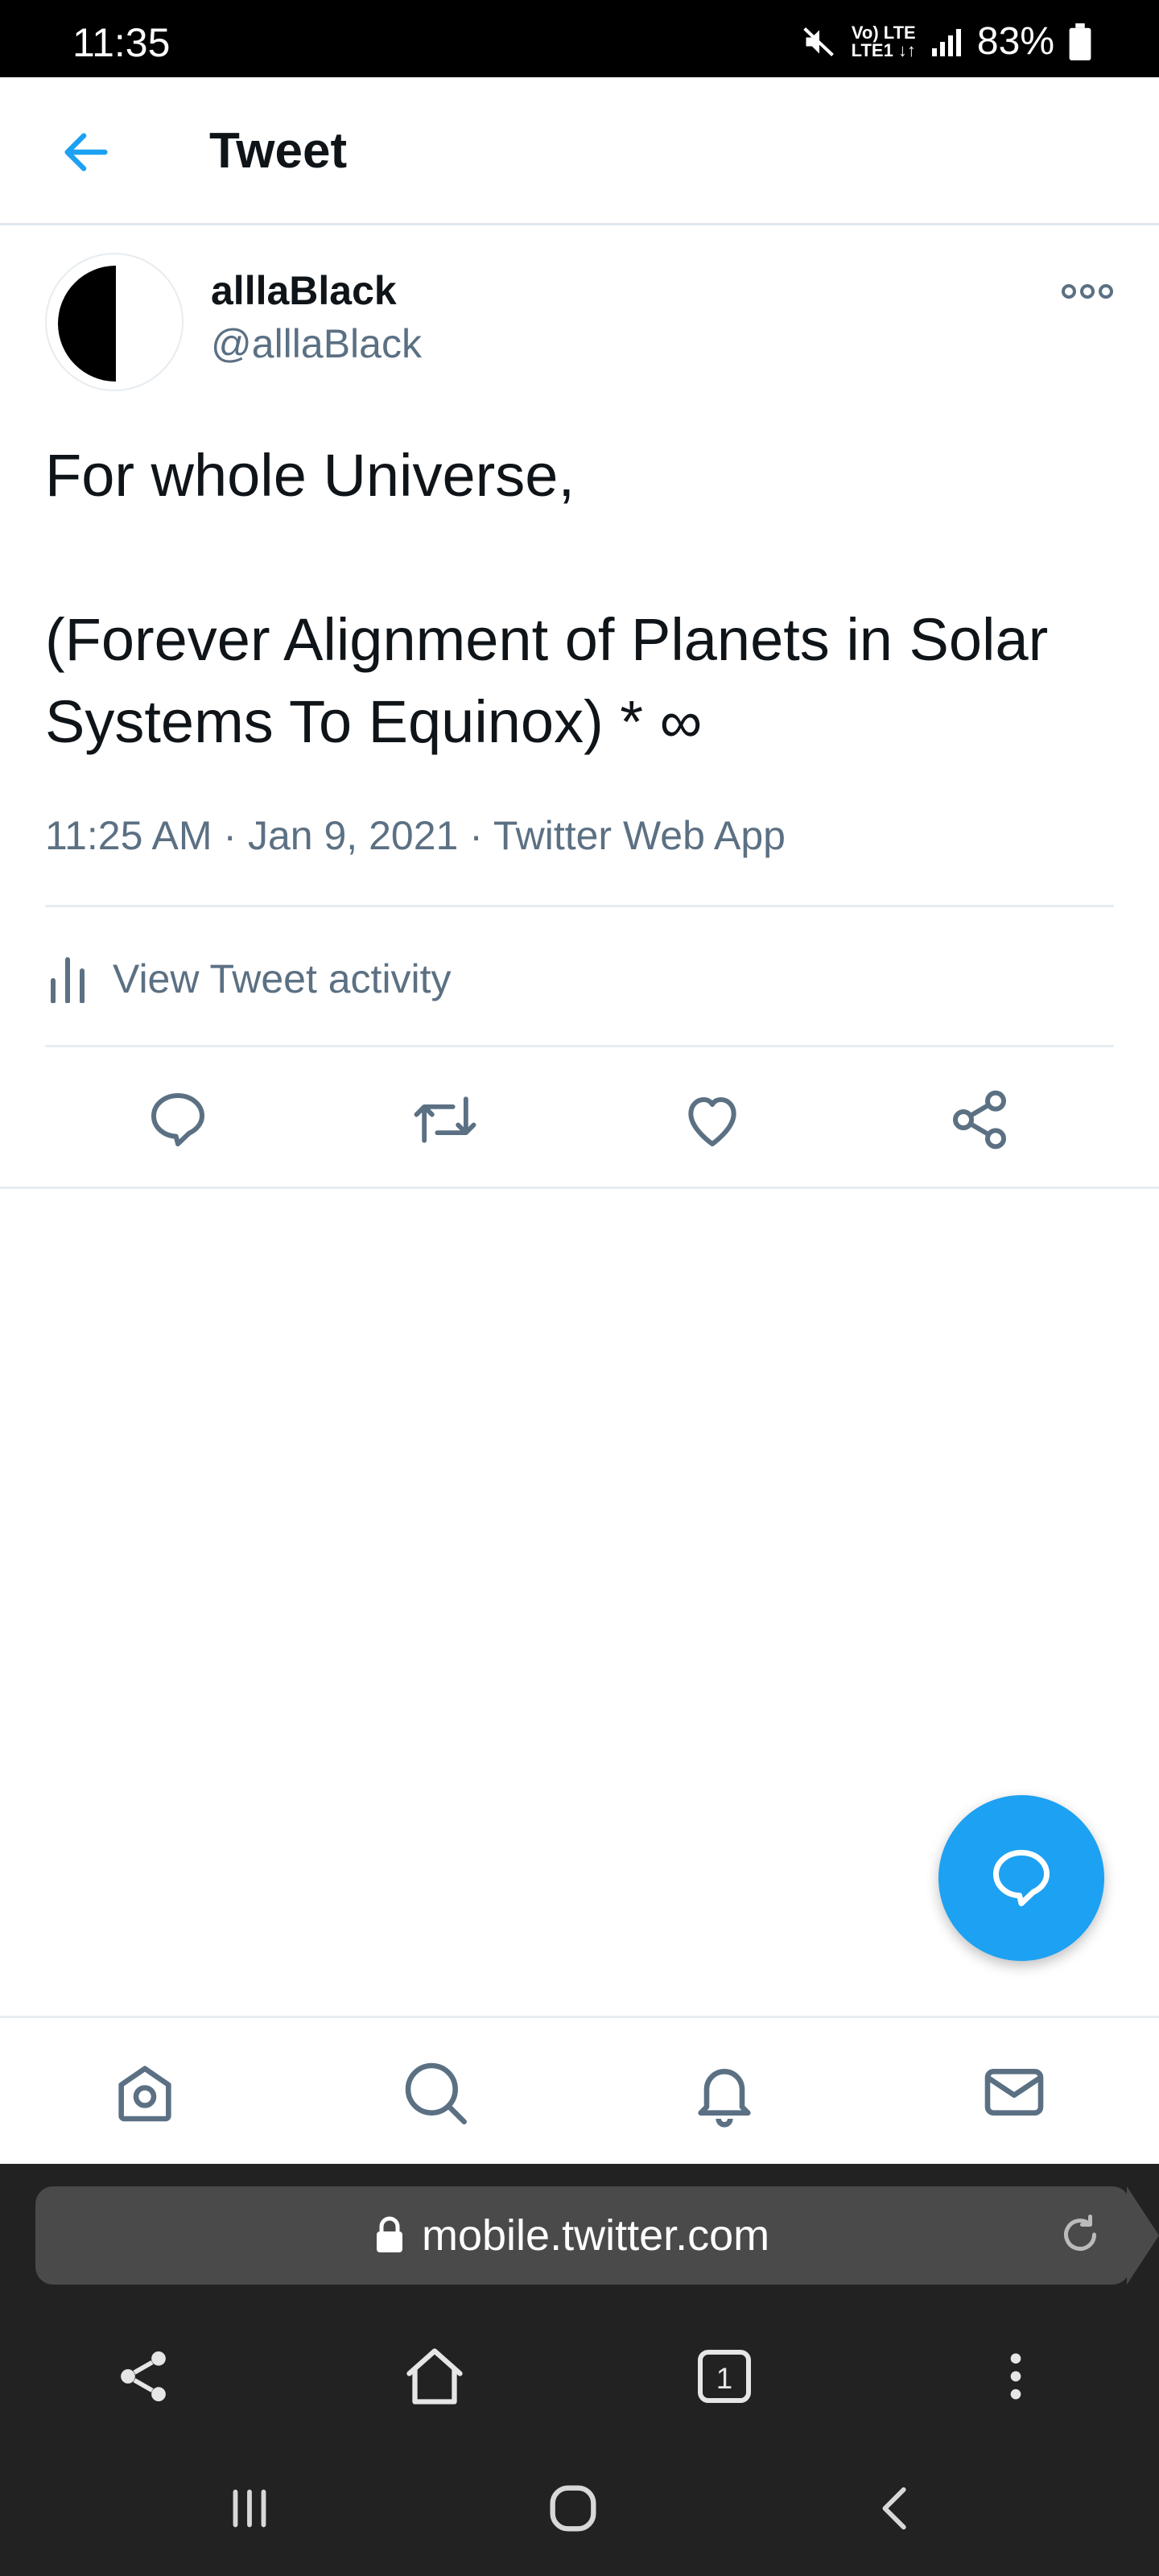  I want to click on tab-search, so click(434, 2092).